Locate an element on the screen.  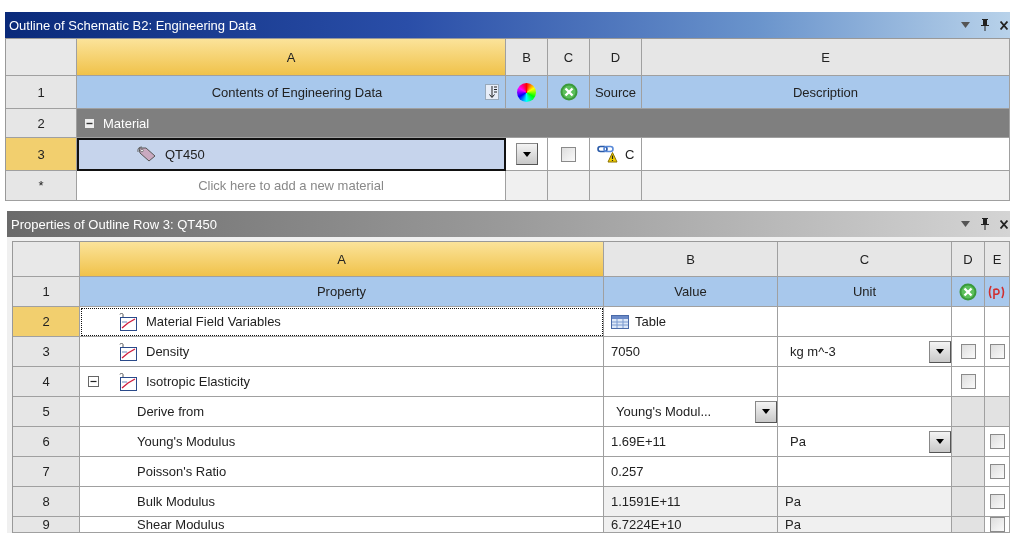
panel-title: Outline of Schematic B2: Engineering Data is located at coordinates (133, 25).